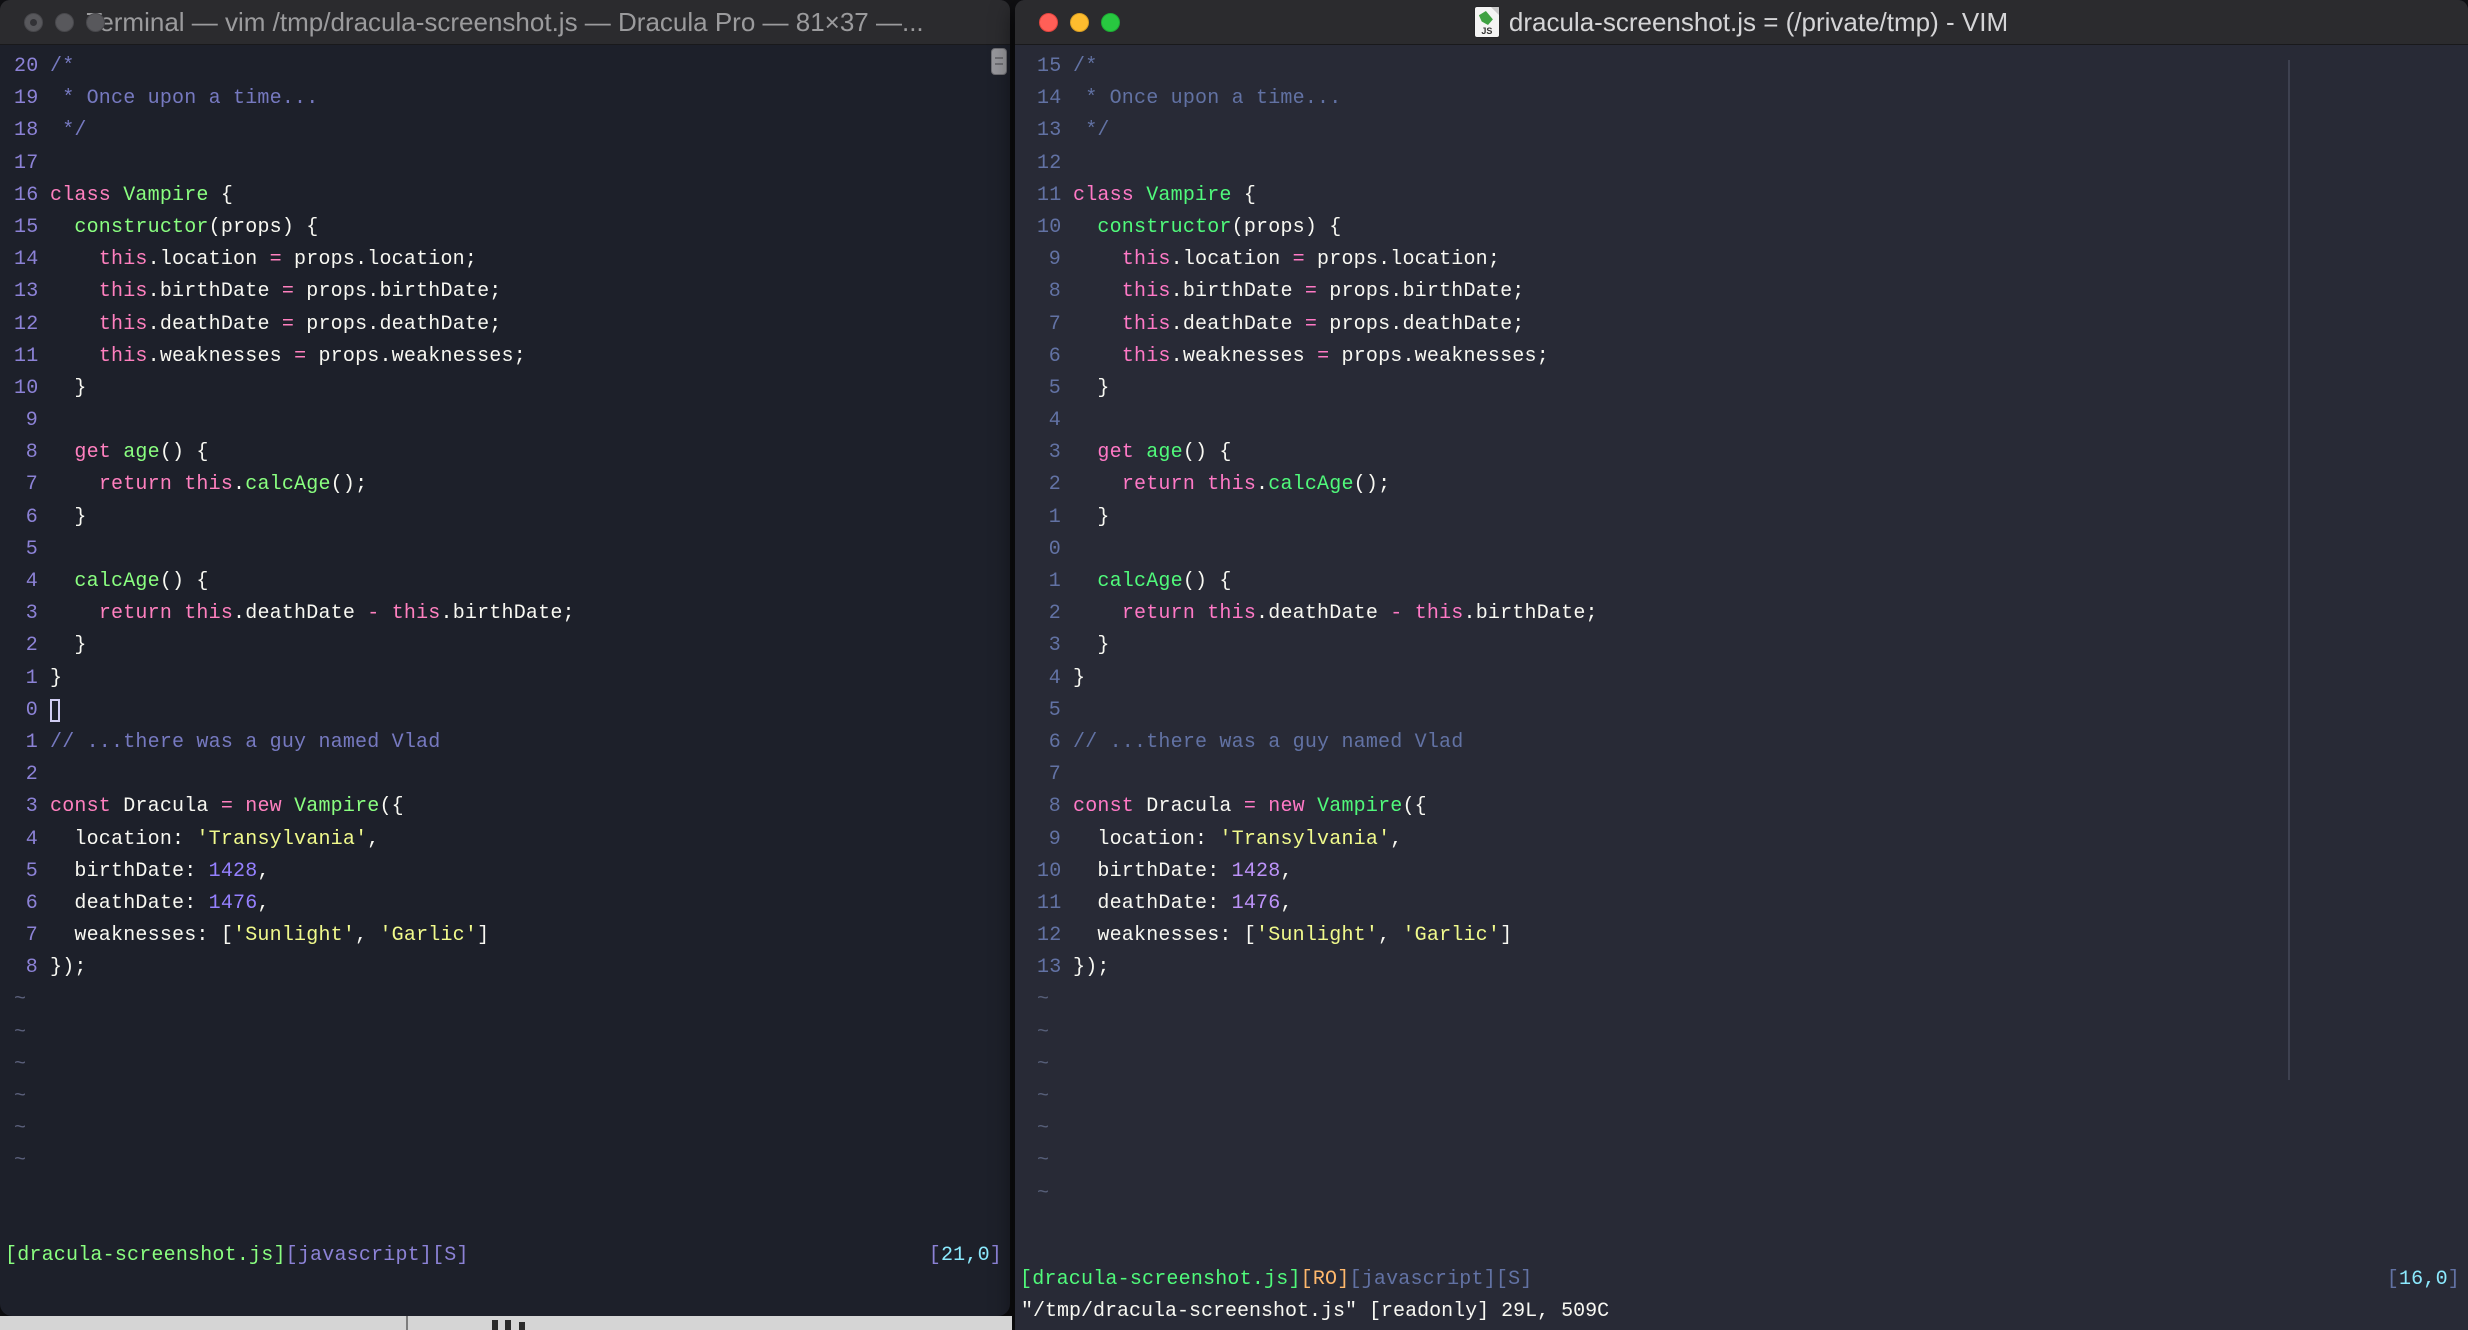 The image size is (2468, 1330). I want to click on code-line: 7 this.deathDate = props.deathDate;, so click(1752, 325).